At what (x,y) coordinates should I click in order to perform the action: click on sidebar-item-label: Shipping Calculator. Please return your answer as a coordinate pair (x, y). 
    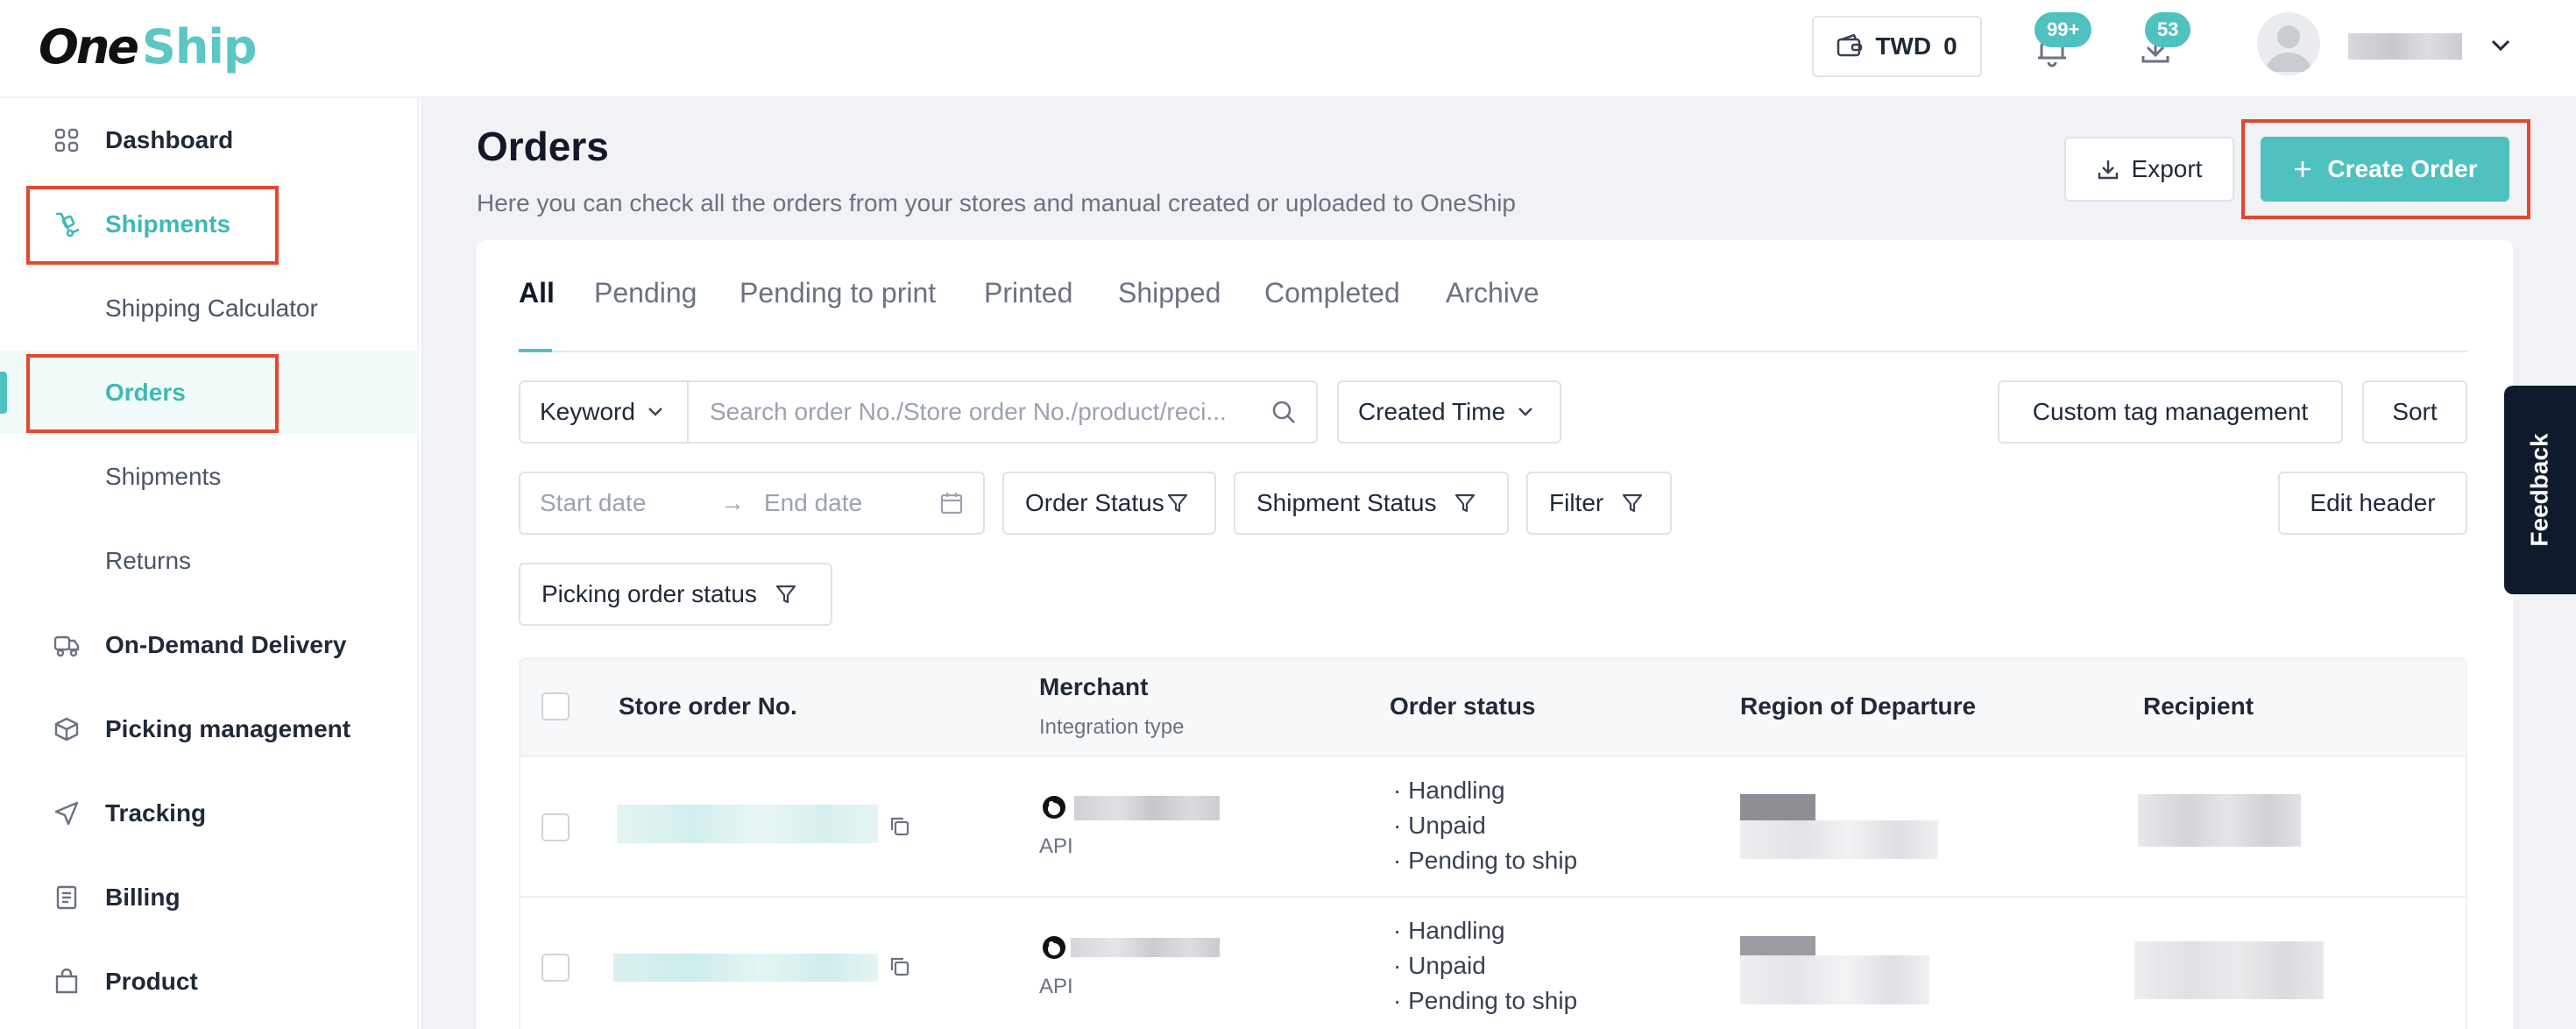
    Looking at the image, I should click on (211, 308).